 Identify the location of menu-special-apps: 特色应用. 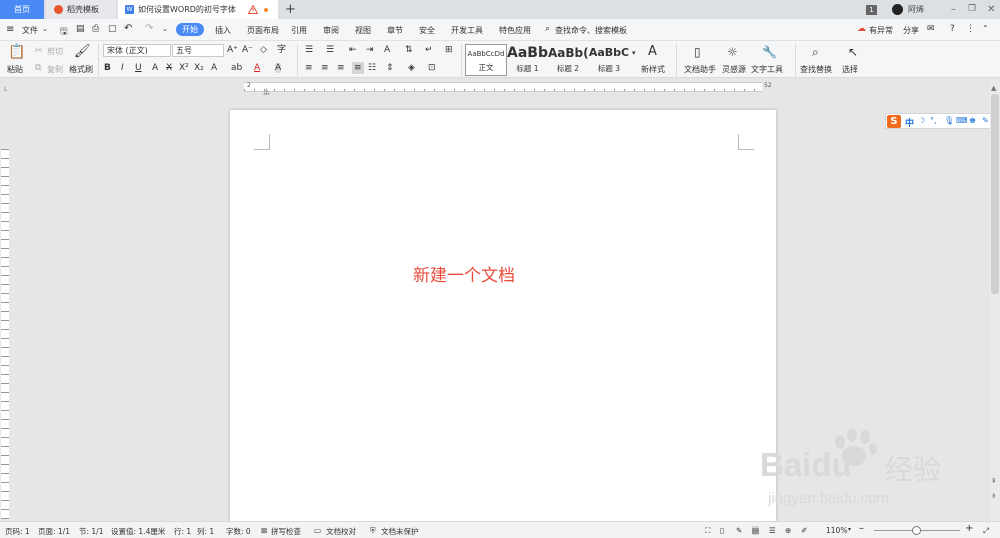
(515, 30).